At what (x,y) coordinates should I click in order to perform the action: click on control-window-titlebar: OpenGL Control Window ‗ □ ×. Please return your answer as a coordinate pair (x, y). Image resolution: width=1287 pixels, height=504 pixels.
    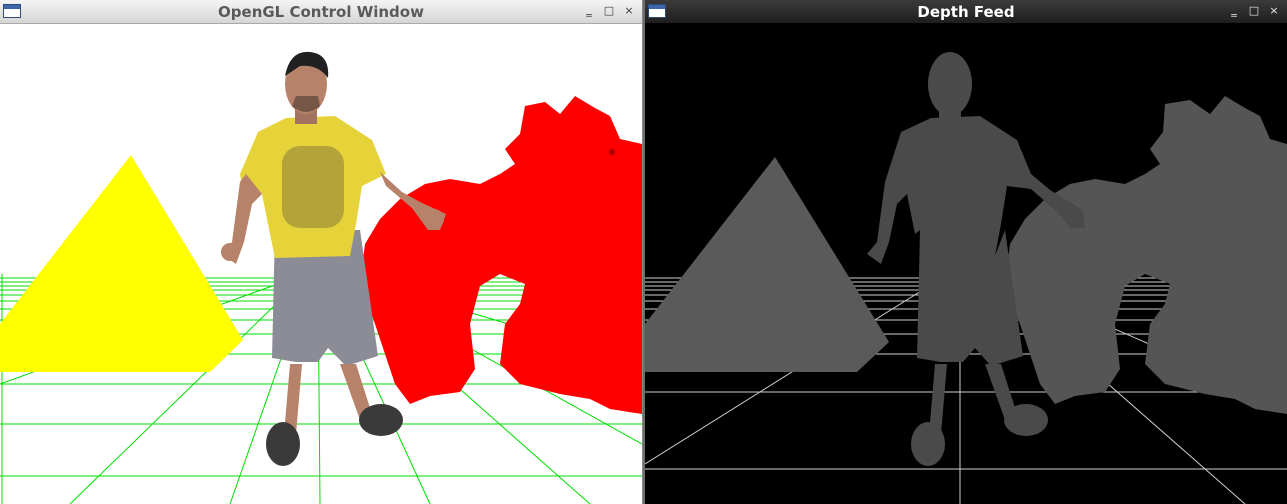
    Looking at the image, I should click on (321, 12).